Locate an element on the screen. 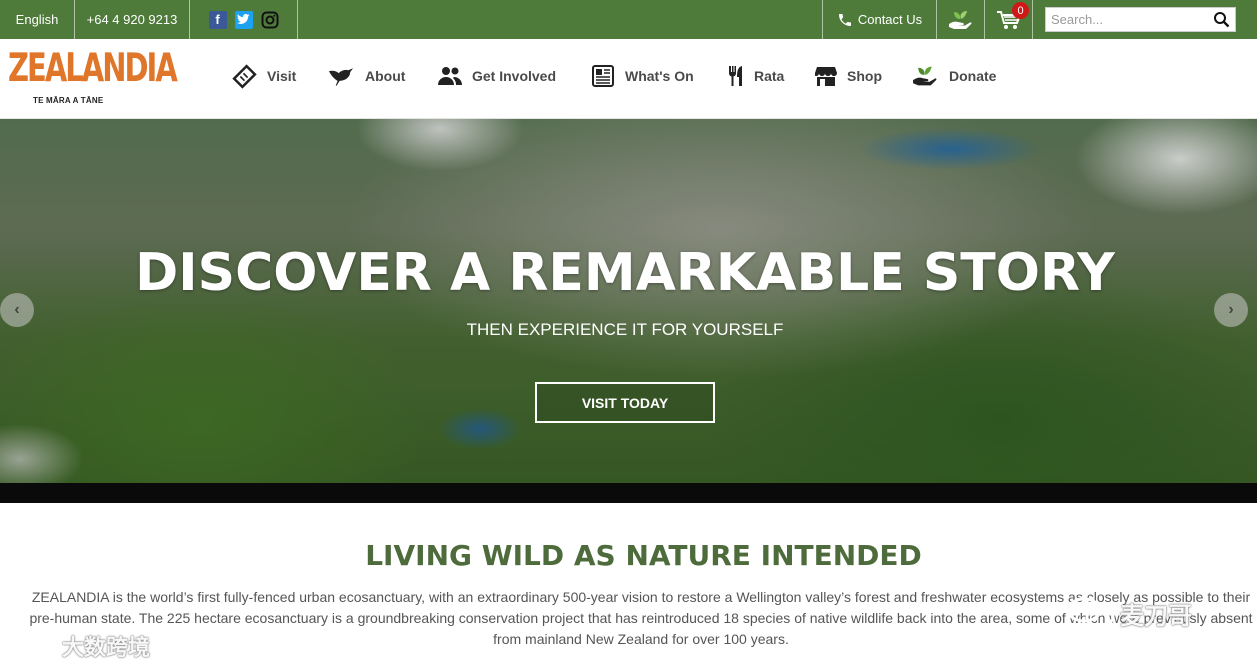 The width and height of the screenshot is (1257, 668). logo-tagline: TE MĀRA A TĀNE is located at coordinates (68, 100).